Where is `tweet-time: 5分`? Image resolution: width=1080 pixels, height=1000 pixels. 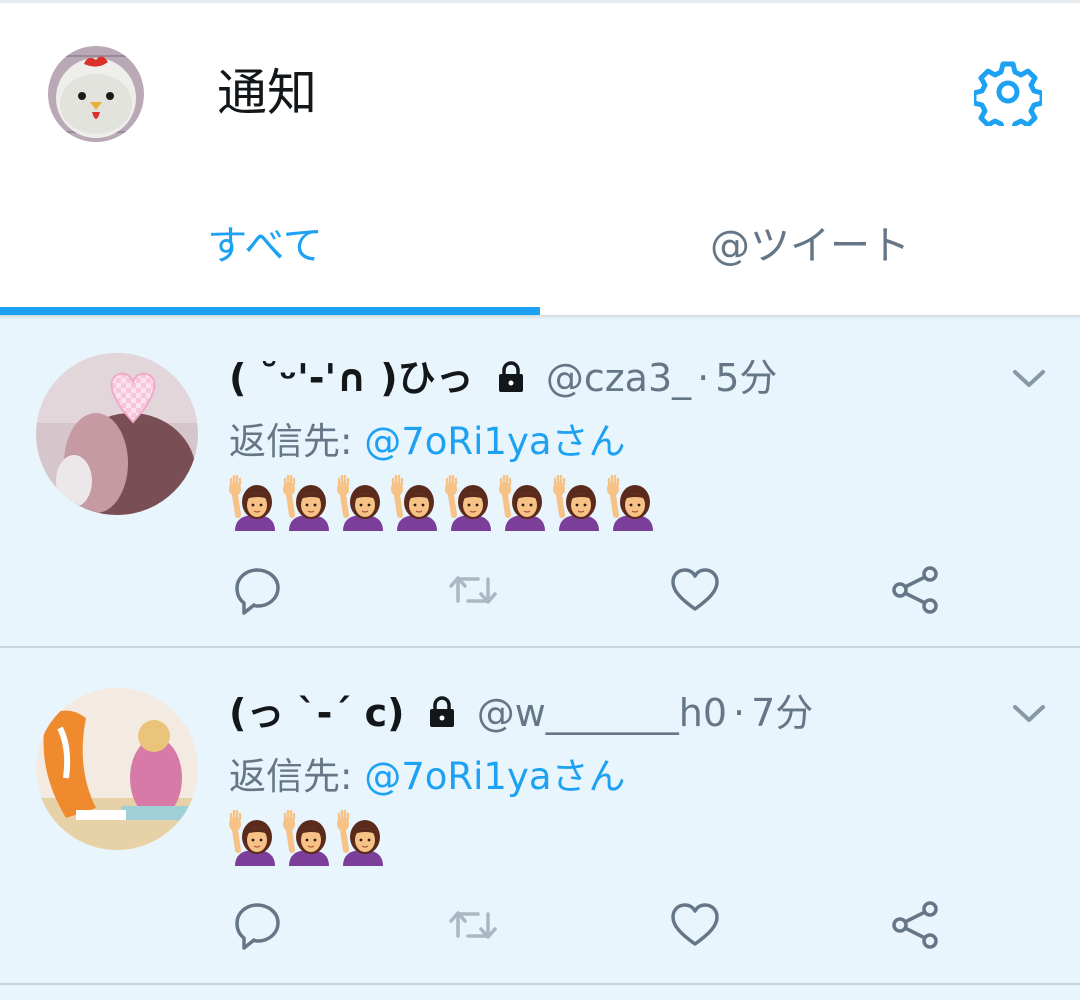
tweet-time: 5分 is located at coordinates (746, 378).